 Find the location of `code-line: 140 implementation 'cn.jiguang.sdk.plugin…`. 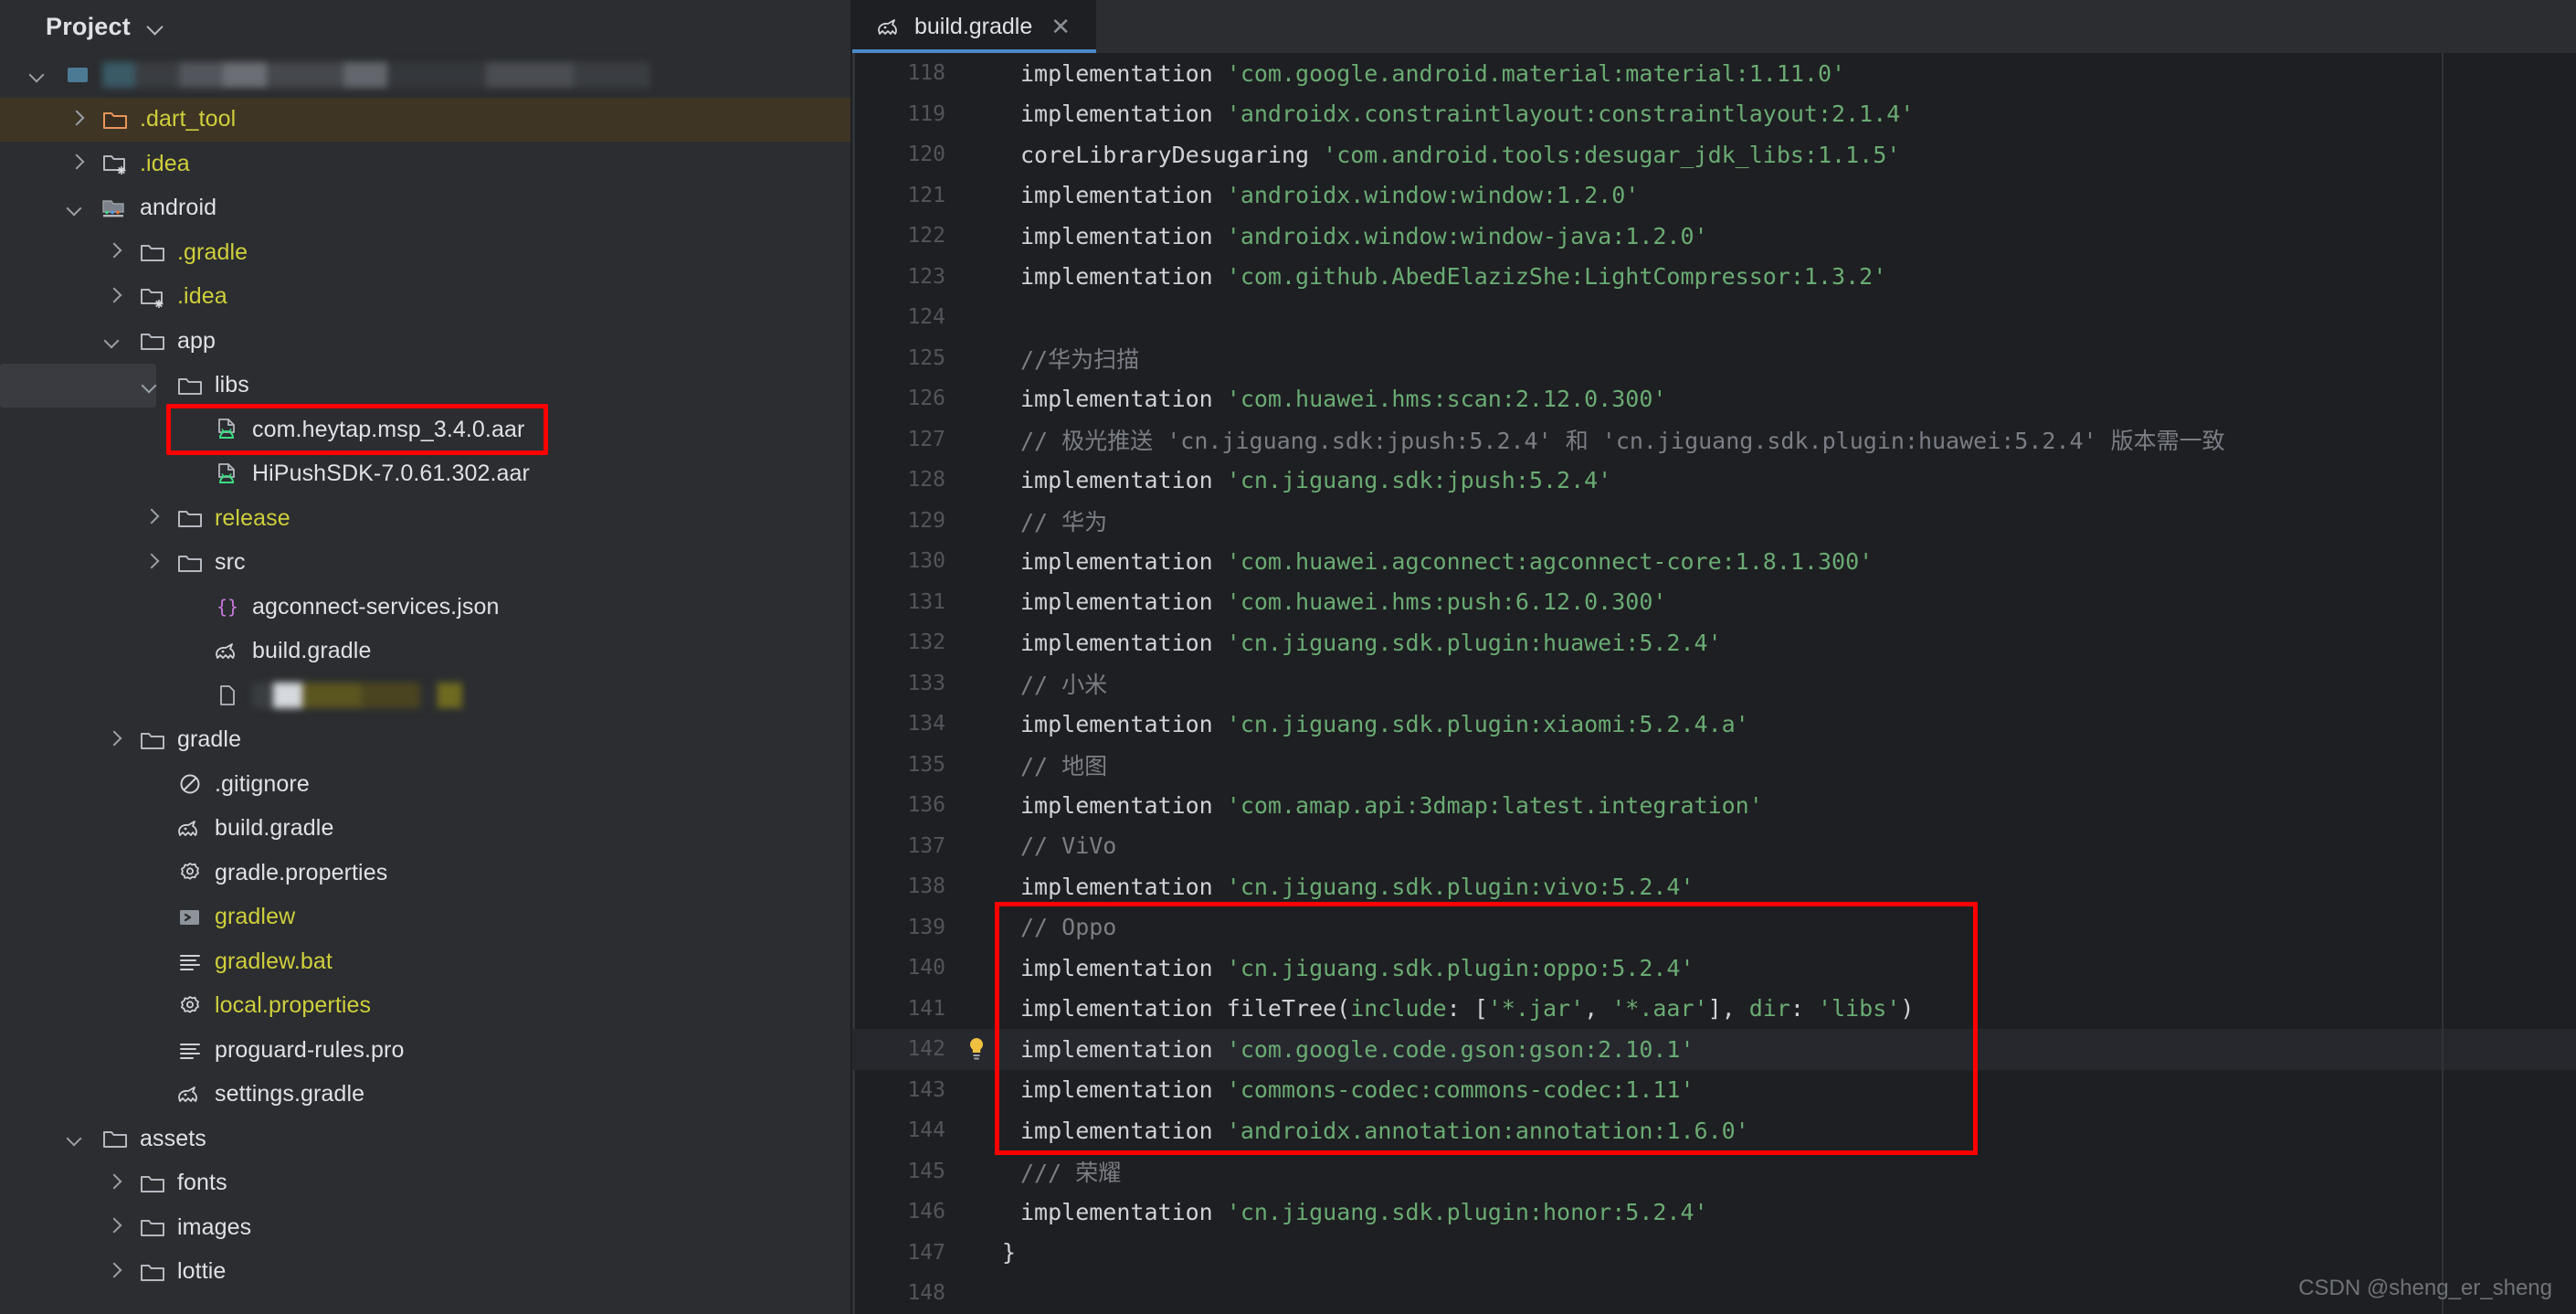

code-line: 140 implementation 'cn.jiguang.sdk.plugin… is located at coordinates (1714, 969).